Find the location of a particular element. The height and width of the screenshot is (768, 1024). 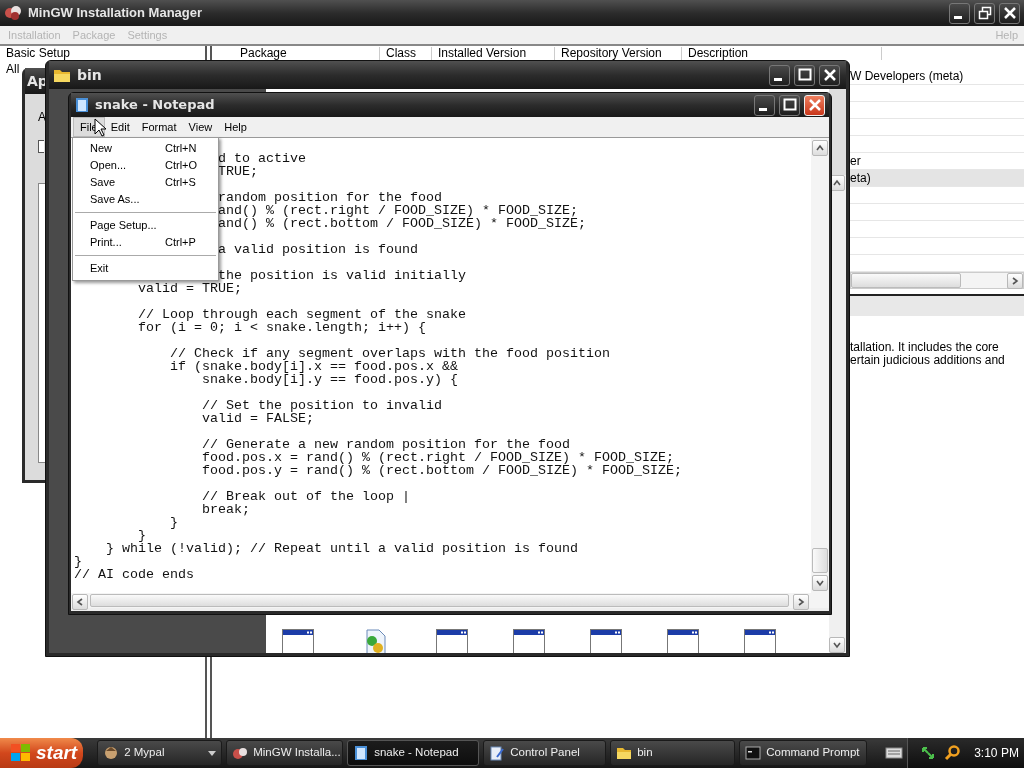

window-title: snake - Notepad is located at coordinates (155, 105).